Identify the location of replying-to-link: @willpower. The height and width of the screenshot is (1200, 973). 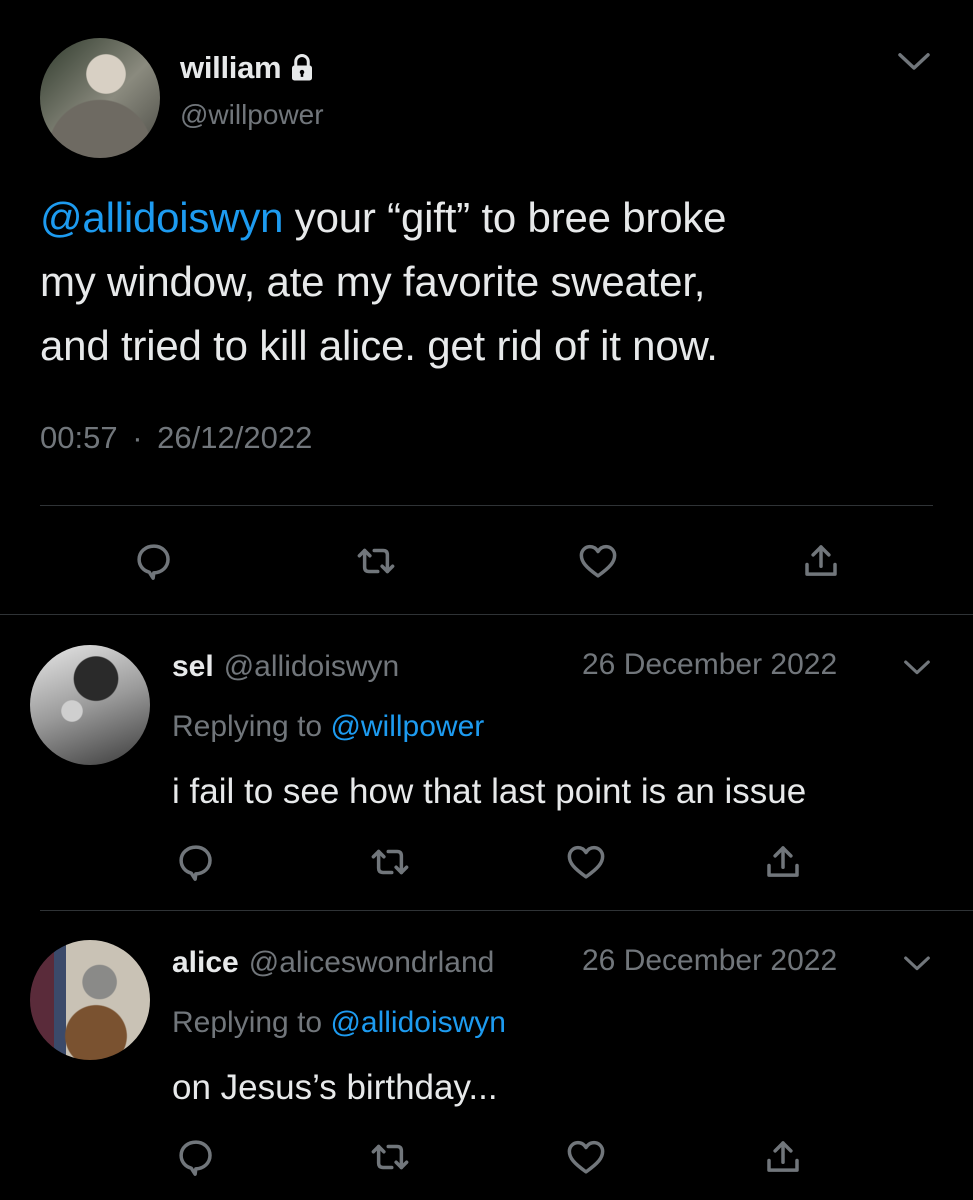
(407, 726).